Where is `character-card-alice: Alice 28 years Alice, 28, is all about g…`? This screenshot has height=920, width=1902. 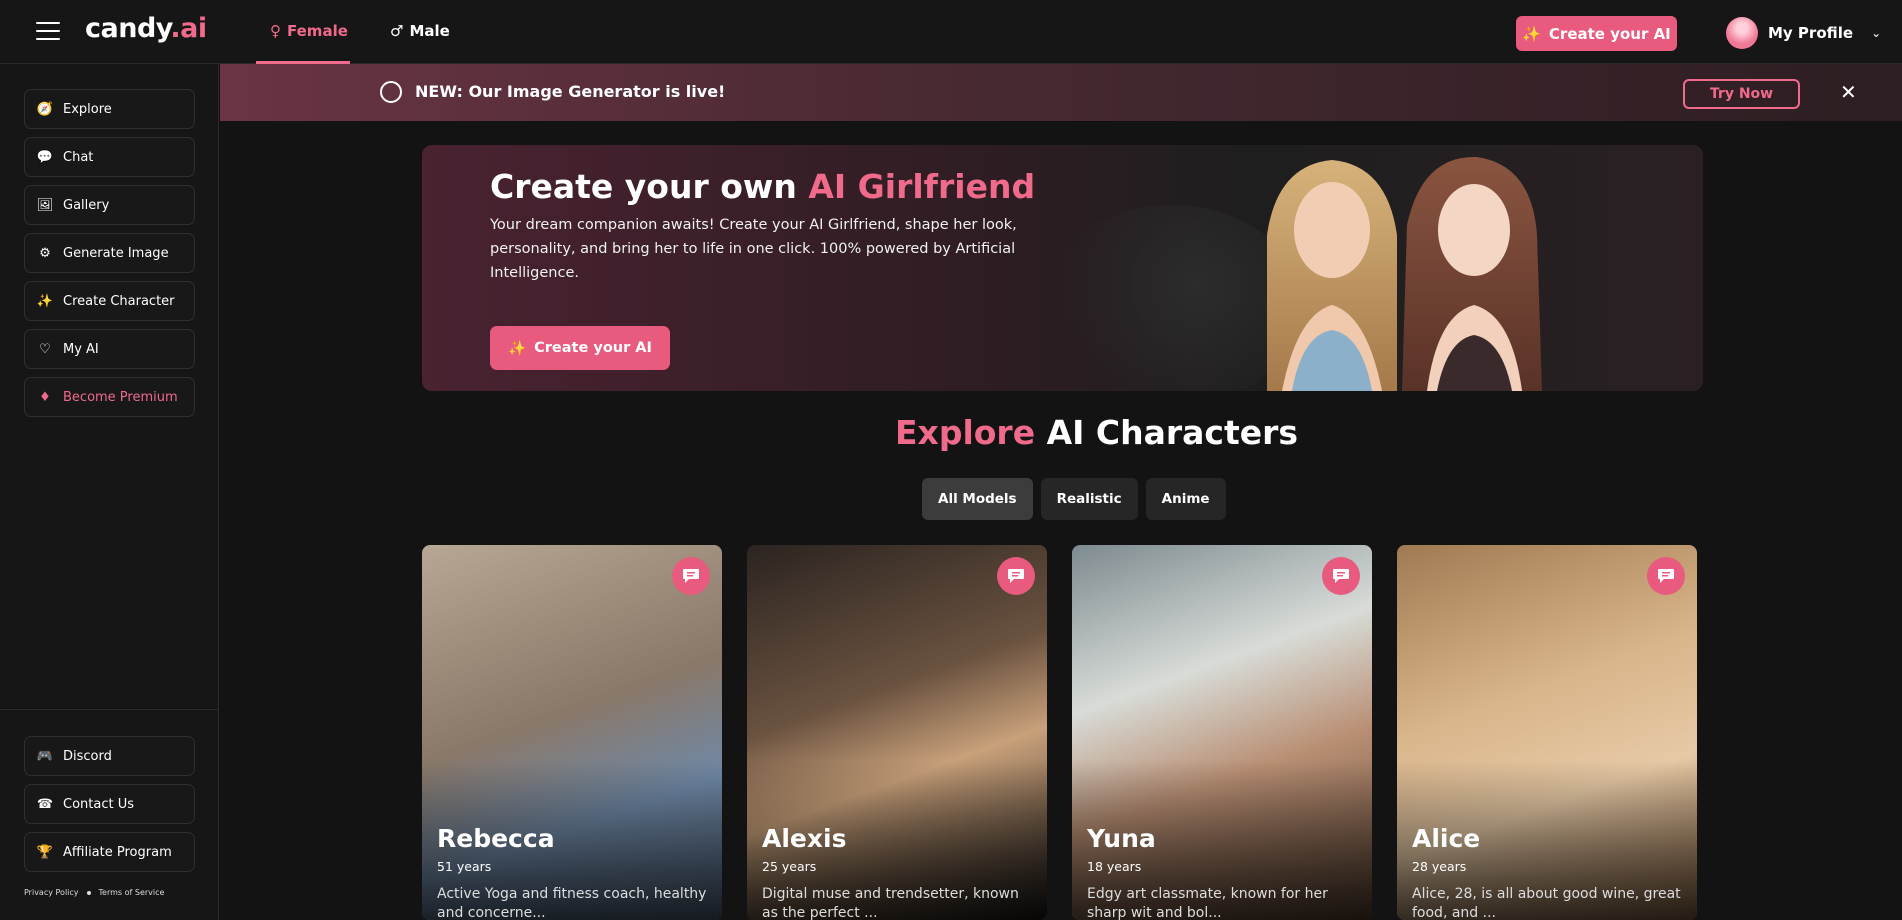
character-card-alice: Alice 28 years Alice, 28, is all about g… is located at coordinates (1547, 732).